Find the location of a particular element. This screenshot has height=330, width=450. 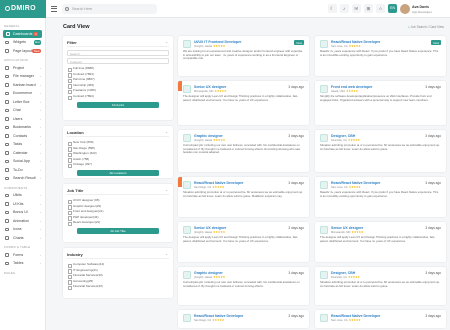

job-location: San Diego, CA★★★★★ is located at coordinates (209, 187).